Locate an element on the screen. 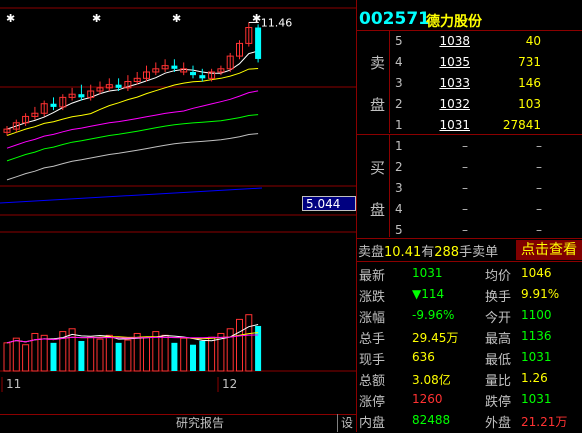 This screenshot has width=582, height=433. buy-price-1: – is located at coordinates (465, 146).